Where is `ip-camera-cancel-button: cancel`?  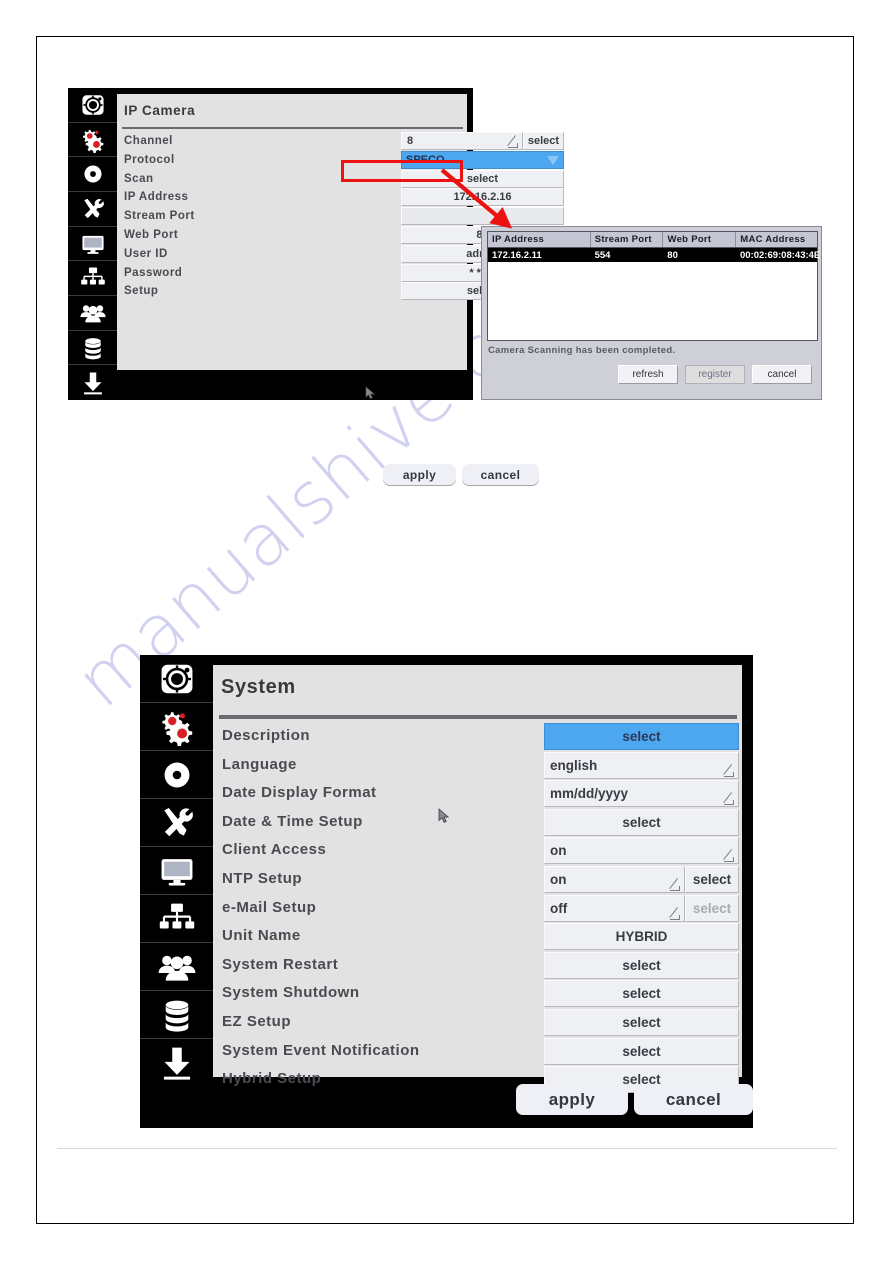 ip-camera-cancel-button: cancel is located at coordinates (500, 474).